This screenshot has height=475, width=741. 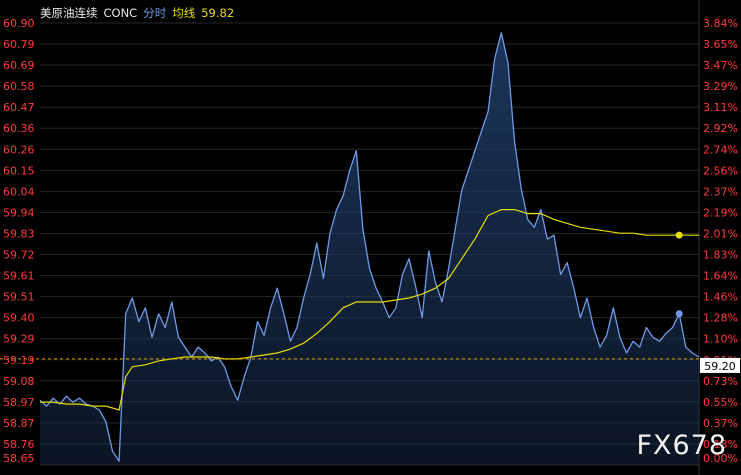 I want to click on y-tick-label-right: 2.92%, so click(x=720, y=128).